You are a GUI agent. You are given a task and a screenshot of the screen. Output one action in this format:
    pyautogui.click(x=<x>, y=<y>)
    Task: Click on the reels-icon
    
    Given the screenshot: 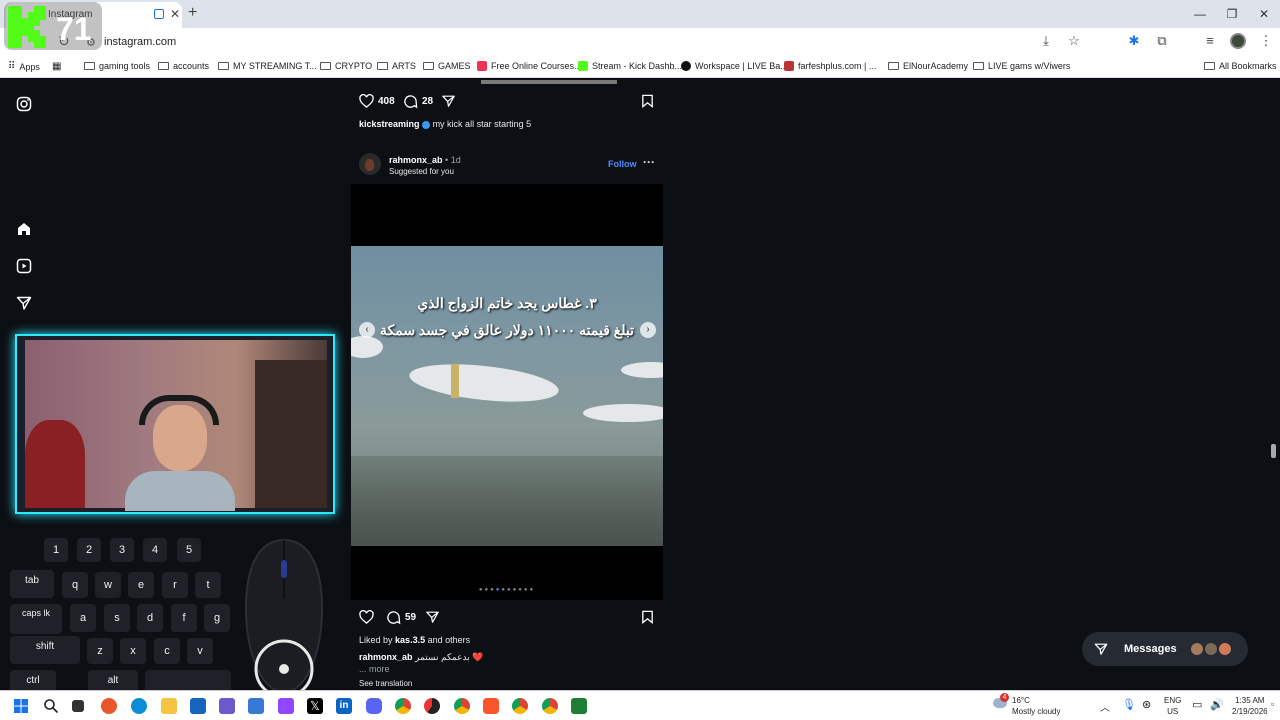 What is the action you would take?
    pyautogui.click(x=24, y=266)
    